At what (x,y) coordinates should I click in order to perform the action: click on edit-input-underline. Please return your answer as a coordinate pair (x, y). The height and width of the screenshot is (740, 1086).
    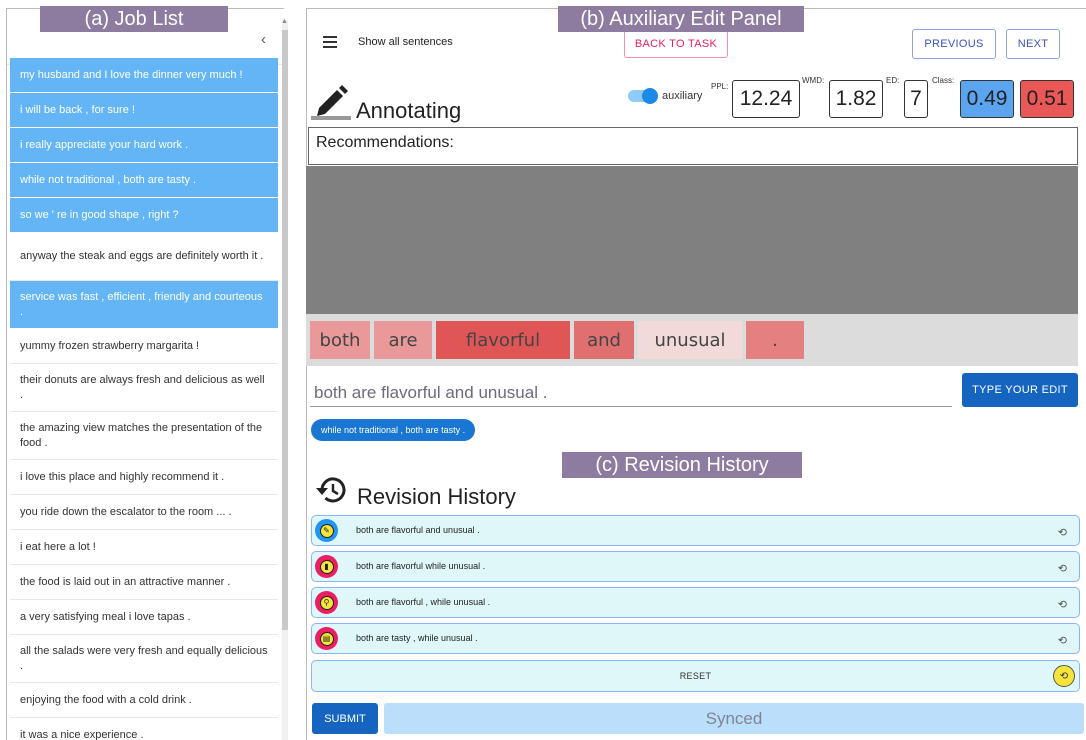
    Looking at the image, I should click on (631, 406).